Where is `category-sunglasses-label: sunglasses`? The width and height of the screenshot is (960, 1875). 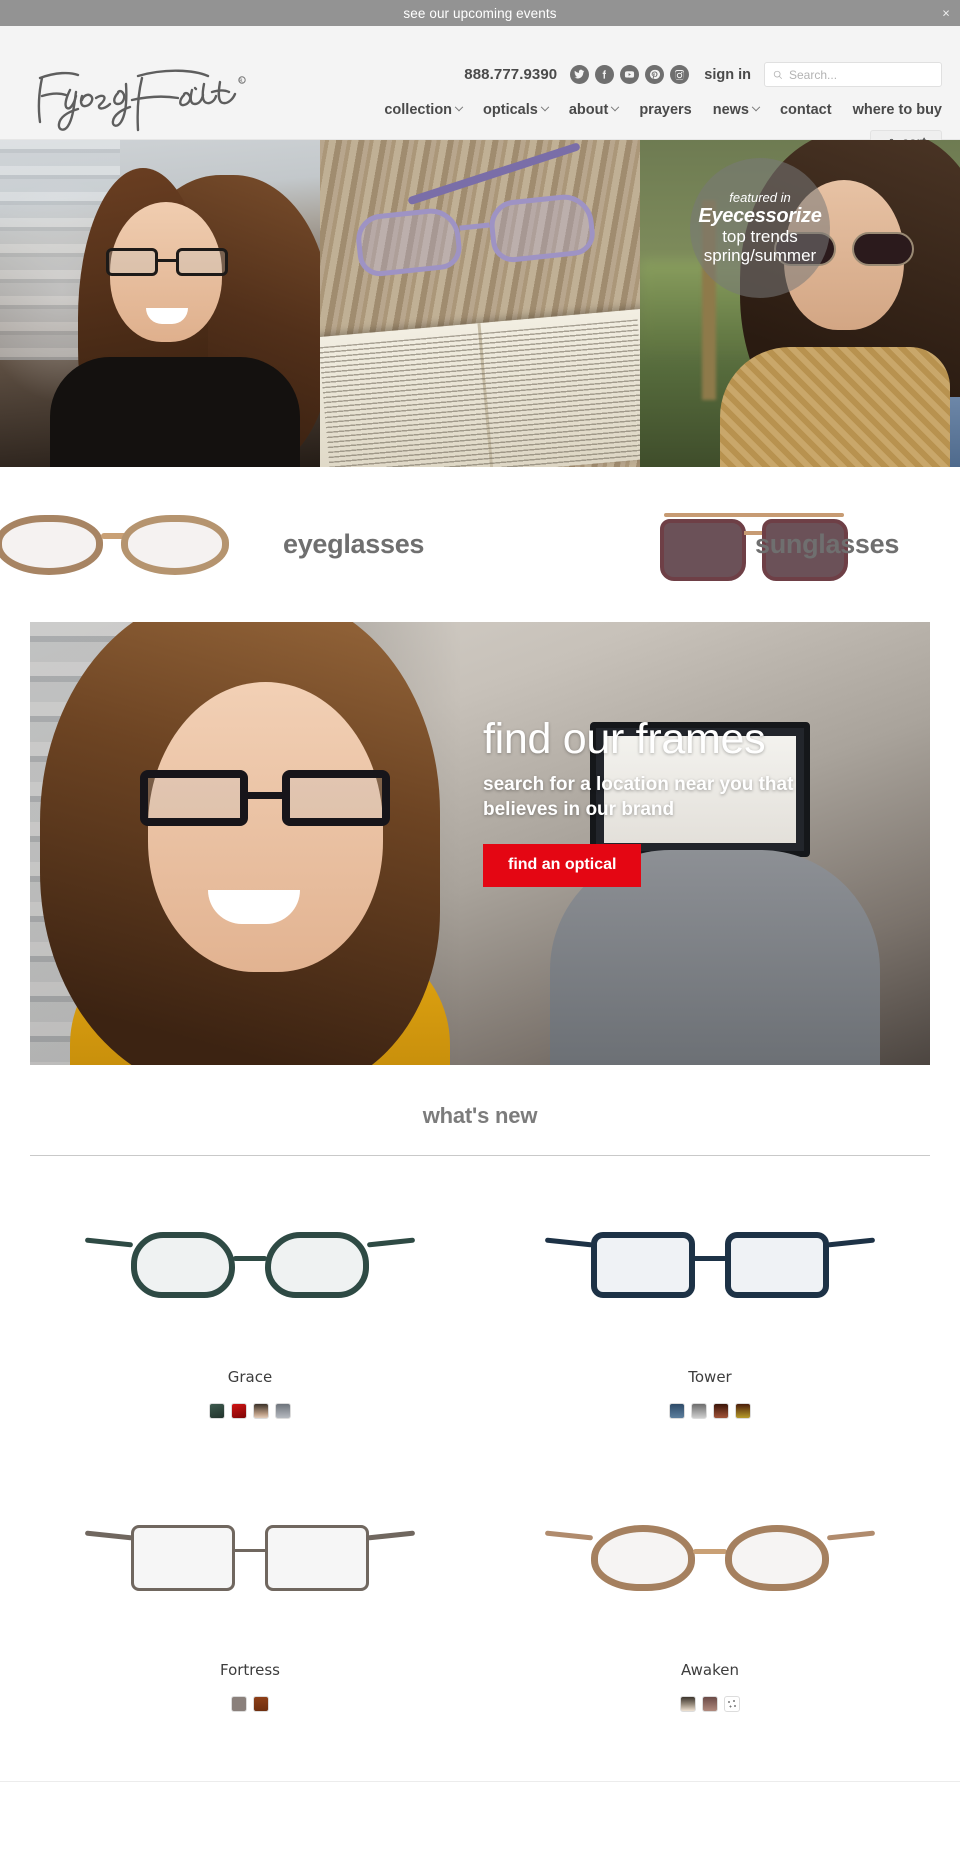
category-sunglasses-label: sunglasses is located at coordinates (827, 544).